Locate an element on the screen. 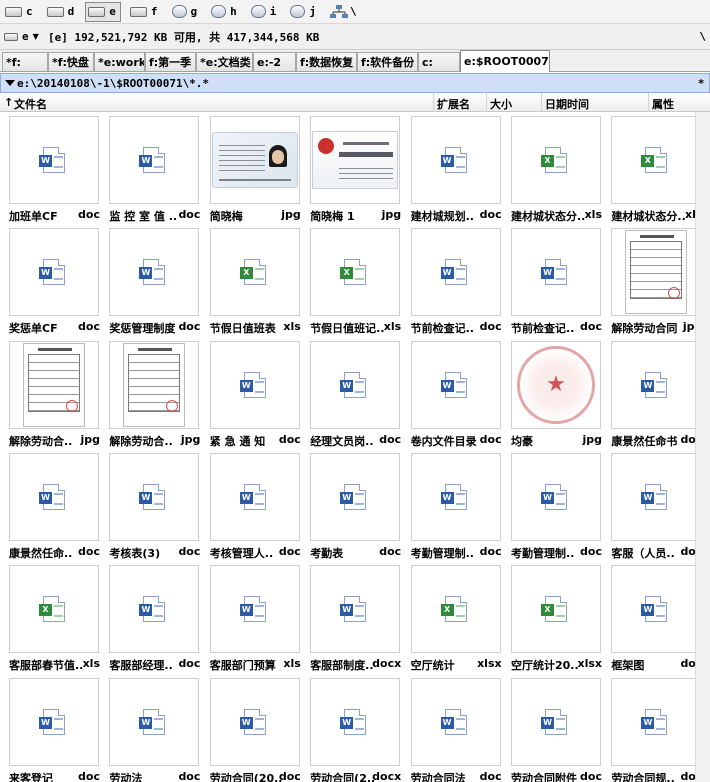 The width and height of the screenshot is (710, 782). file-tile: W 建材城规划.. doc is located at coordinates (452, 168).